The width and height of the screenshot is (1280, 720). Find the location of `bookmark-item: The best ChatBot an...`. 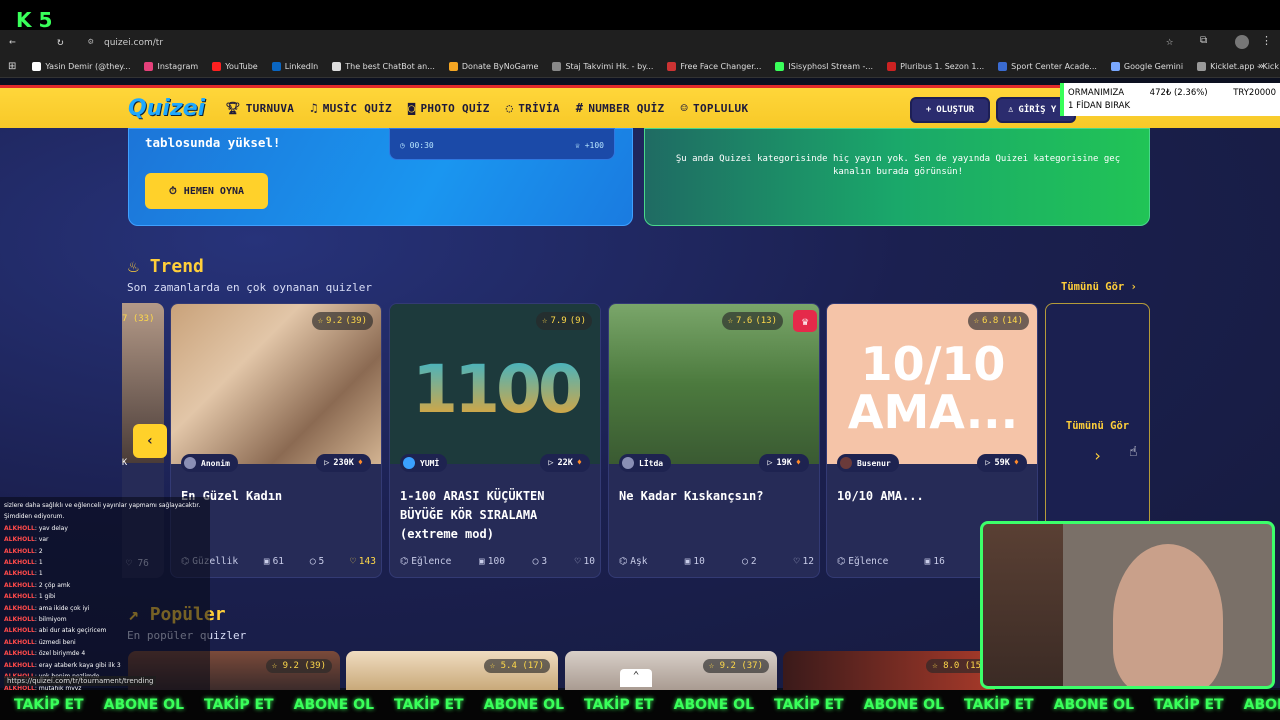

bookmark-item: The best ChatBot an... is located at coordinates (383, 66).